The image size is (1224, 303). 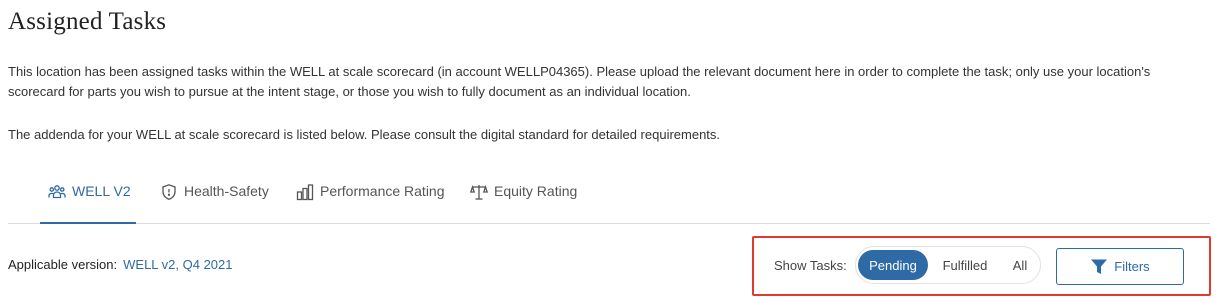 What do you see at coordinates (169, 192) in the screenshot?
I see `shield-icon` at bounding box center [169, 192].